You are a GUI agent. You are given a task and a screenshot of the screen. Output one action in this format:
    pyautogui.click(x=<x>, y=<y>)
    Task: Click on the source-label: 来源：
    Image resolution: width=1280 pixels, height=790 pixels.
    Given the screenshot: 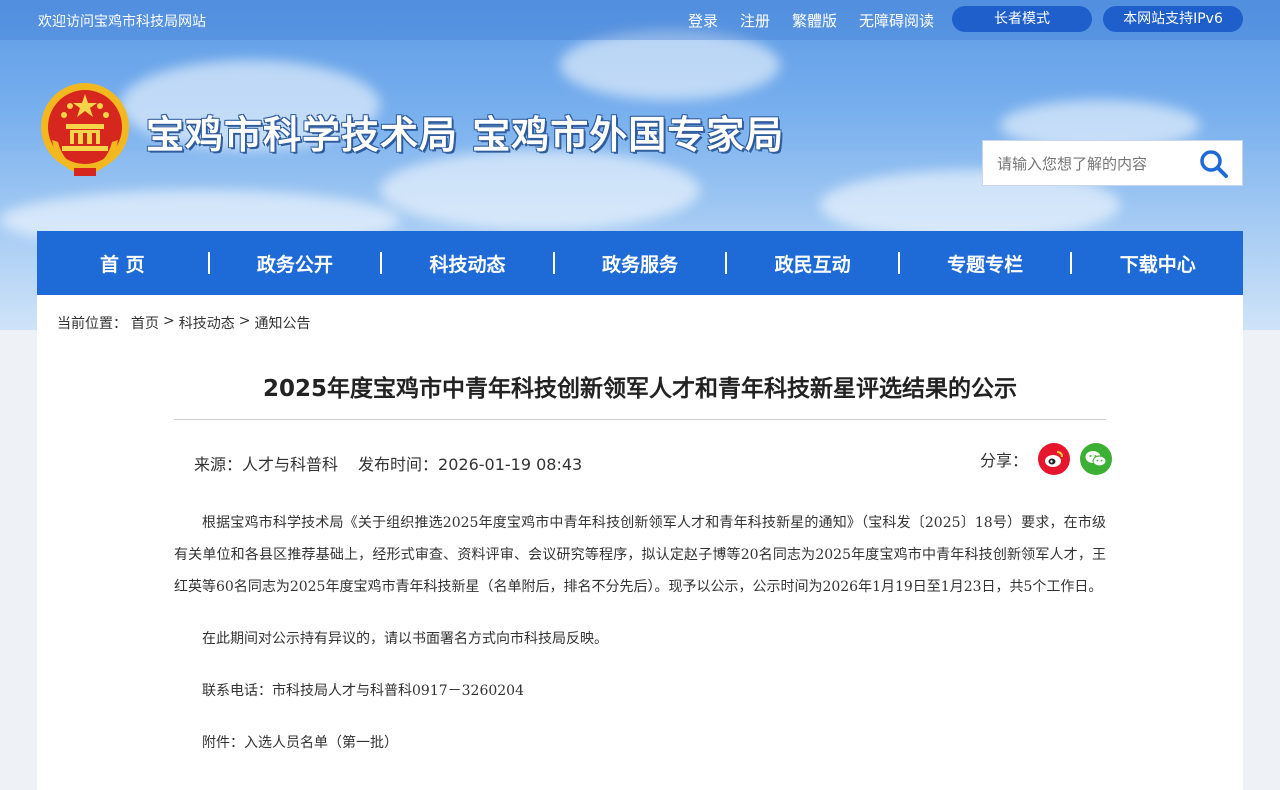 What is the action you would take?
    pyautogui.click(x=218, y=464)
    